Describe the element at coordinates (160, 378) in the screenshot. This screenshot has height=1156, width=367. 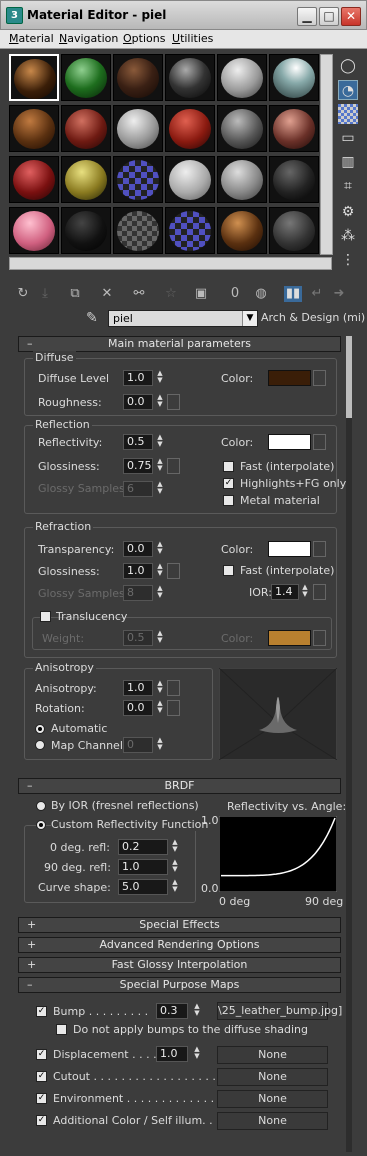
I see `diffuse-level-spinner: ▲ ▼` at that location.